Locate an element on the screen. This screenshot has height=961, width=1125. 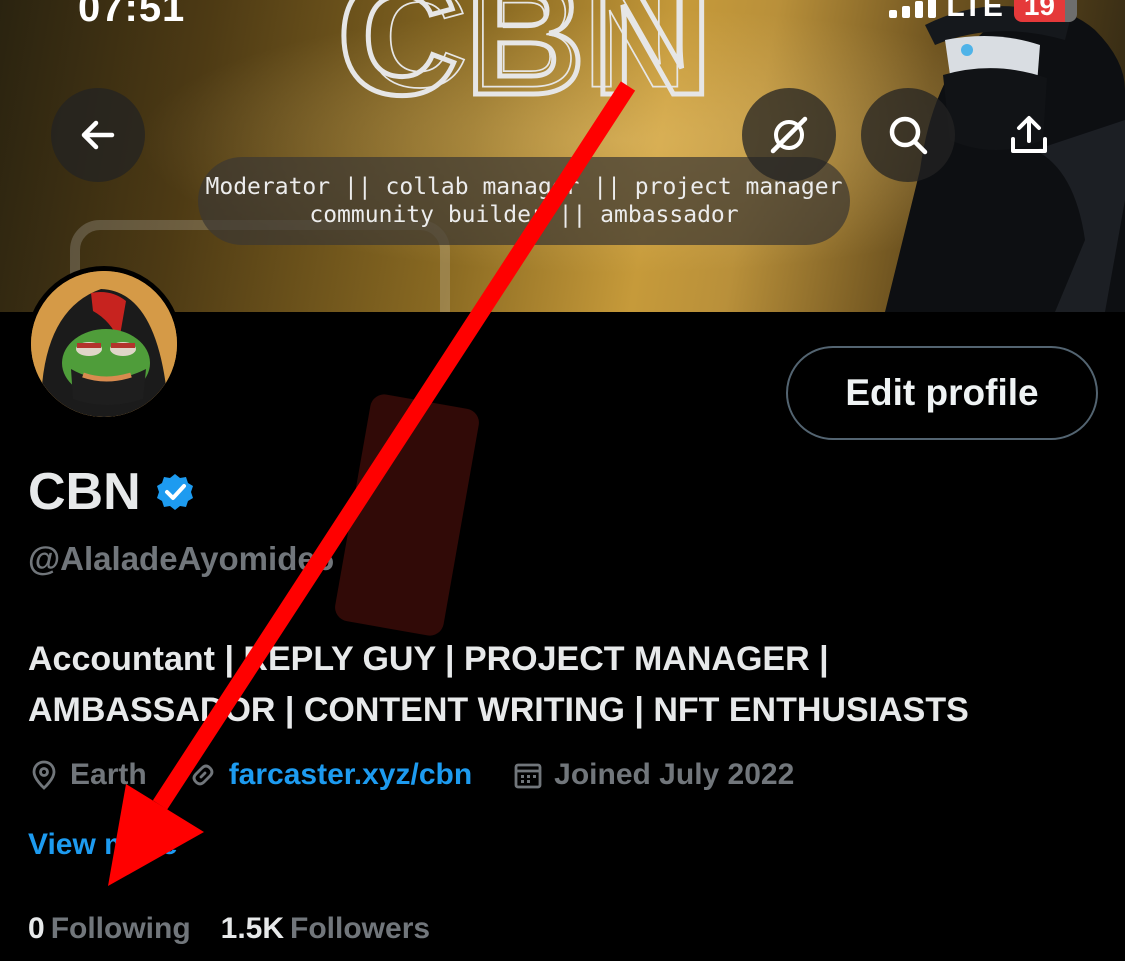
display-name-row: CBN is located at coordinates (111, 492).